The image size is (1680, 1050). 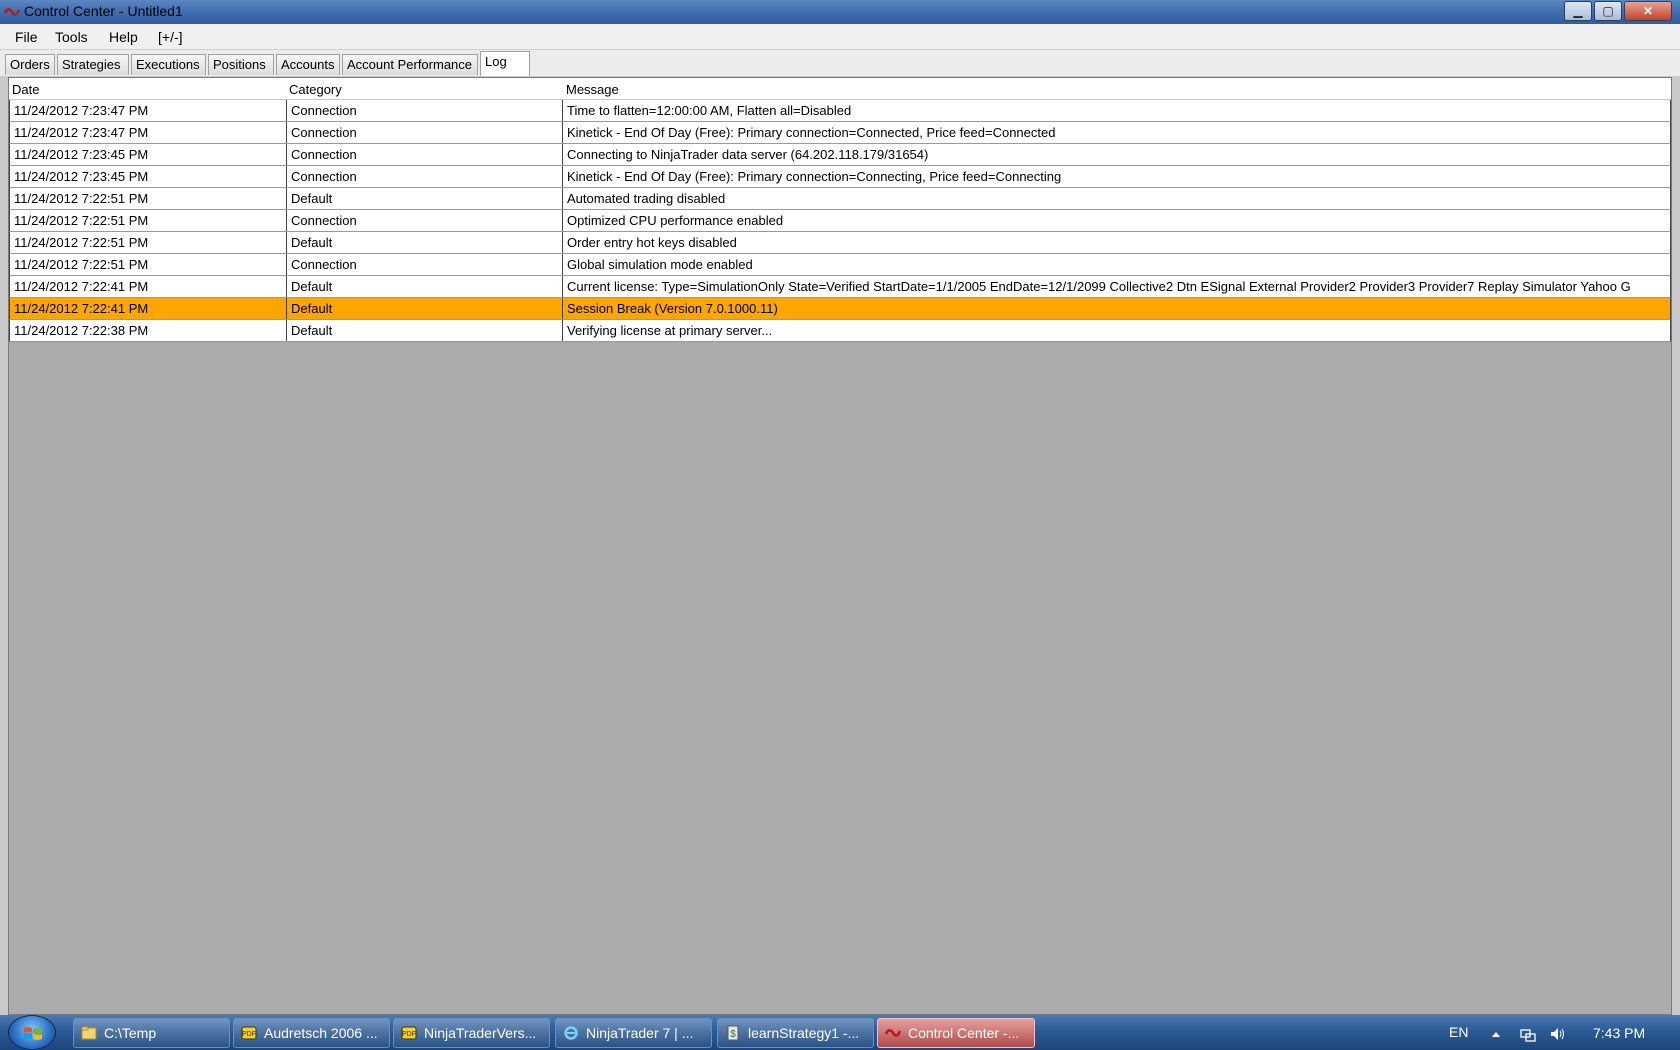 What do you see at coordinates (71, 37) in the screenshot?
I see `menu-tools: Tools` at bounding box center [71, 37].